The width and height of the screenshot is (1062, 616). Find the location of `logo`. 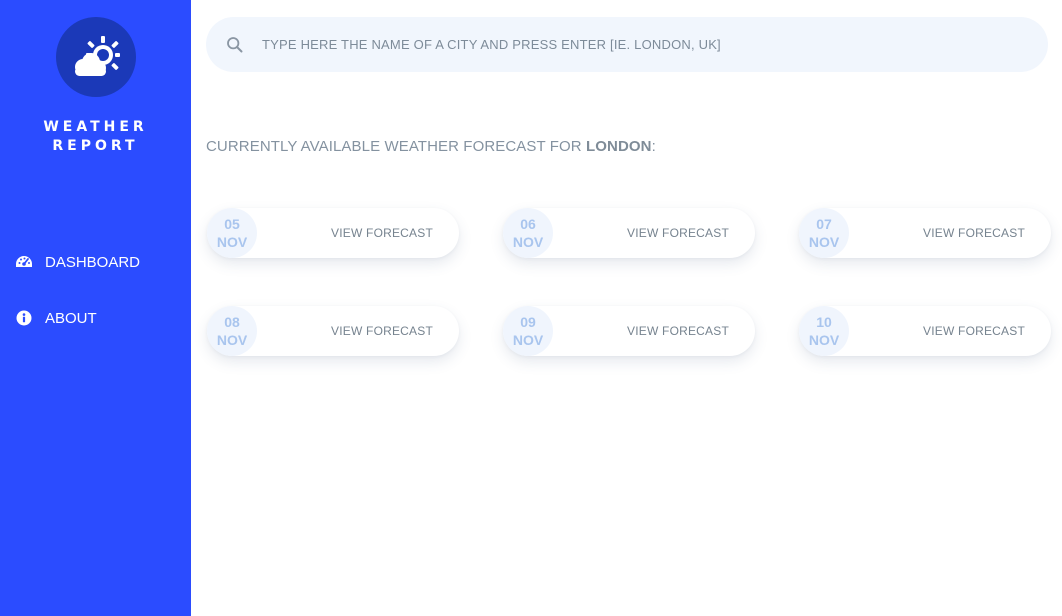

logo is located at coordinates (96, 57).